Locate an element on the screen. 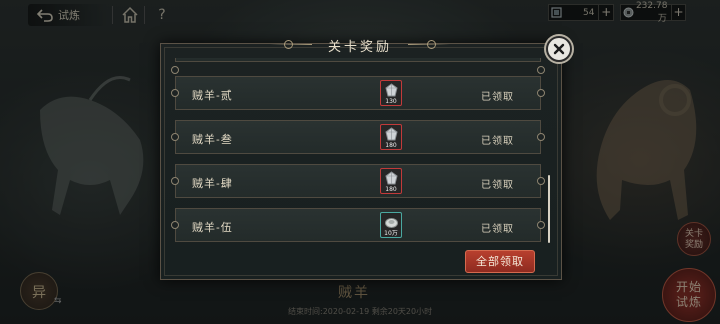 This screenshot has height=324, width=720. reward-item: 130 is located at coordinates (391, 93).